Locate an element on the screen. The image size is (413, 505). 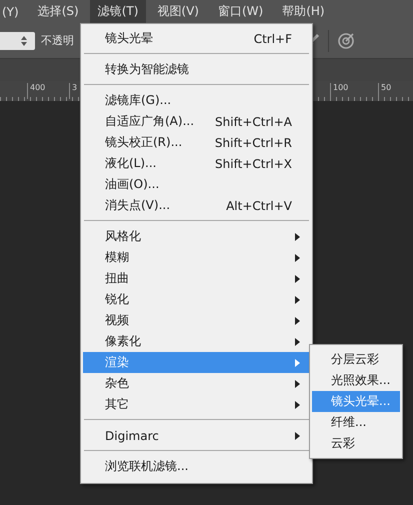
menu-item: 风格化 is located at coordinates (196, 236).